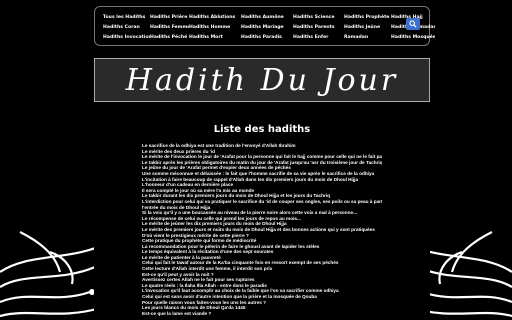 Image resolution: width=512 pixels, height=320 pixels. What do you see at coordinates (367, 28) in the screenshot?
I see `nav-link-jeune: Hadiths Jeûne` at bounding box center [367, 28].